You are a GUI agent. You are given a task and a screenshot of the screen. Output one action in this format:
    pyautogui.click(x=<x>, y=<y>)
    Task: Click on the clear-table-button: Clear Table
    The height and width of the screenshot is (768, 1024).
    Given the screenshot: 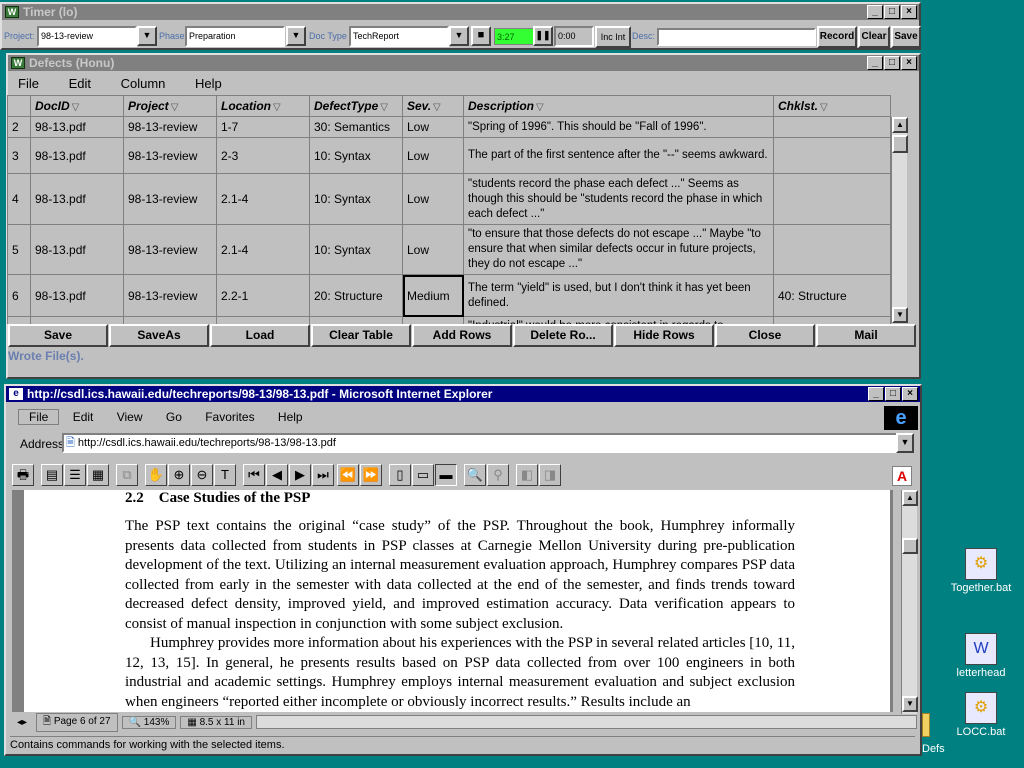 What is the action you would take?
    pyautogui.click(x=361, y=335)
    